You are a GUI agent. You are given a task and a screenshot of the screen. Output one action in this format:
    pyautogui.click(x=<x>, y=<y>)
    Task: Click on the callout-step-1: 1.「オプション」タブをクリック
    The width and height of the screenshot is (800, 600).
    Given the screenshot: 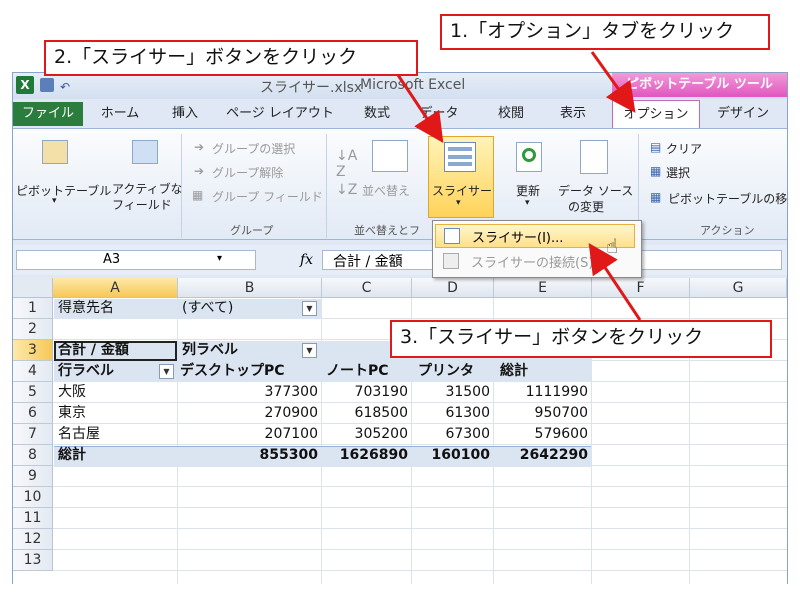 What is the action you would take?
    pyautogui.click(x=605, y=32)
    